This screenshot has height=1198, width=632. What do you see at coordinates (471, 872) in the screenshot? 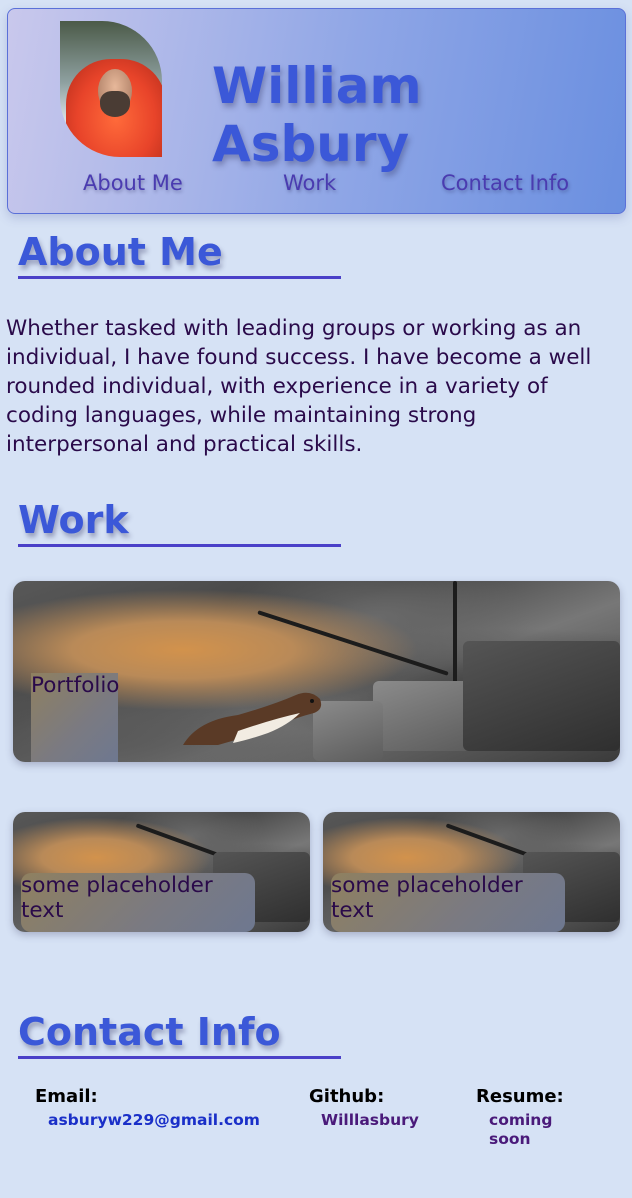
I see `work-card-2: some placeholder text` at bounding box center [471, 872].